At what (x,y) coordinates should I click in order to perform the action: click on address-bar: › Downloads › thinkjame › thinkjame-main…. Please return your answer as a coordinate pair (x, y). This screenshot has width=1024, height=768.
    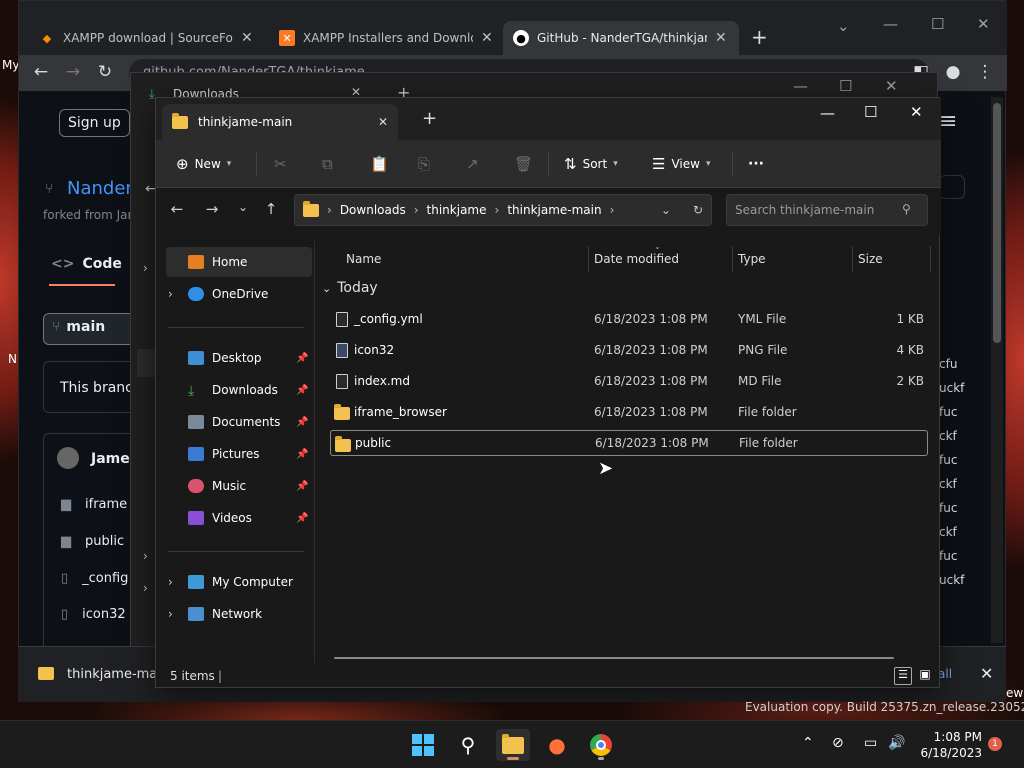
    Looking at the image, I should click on (503, 210).